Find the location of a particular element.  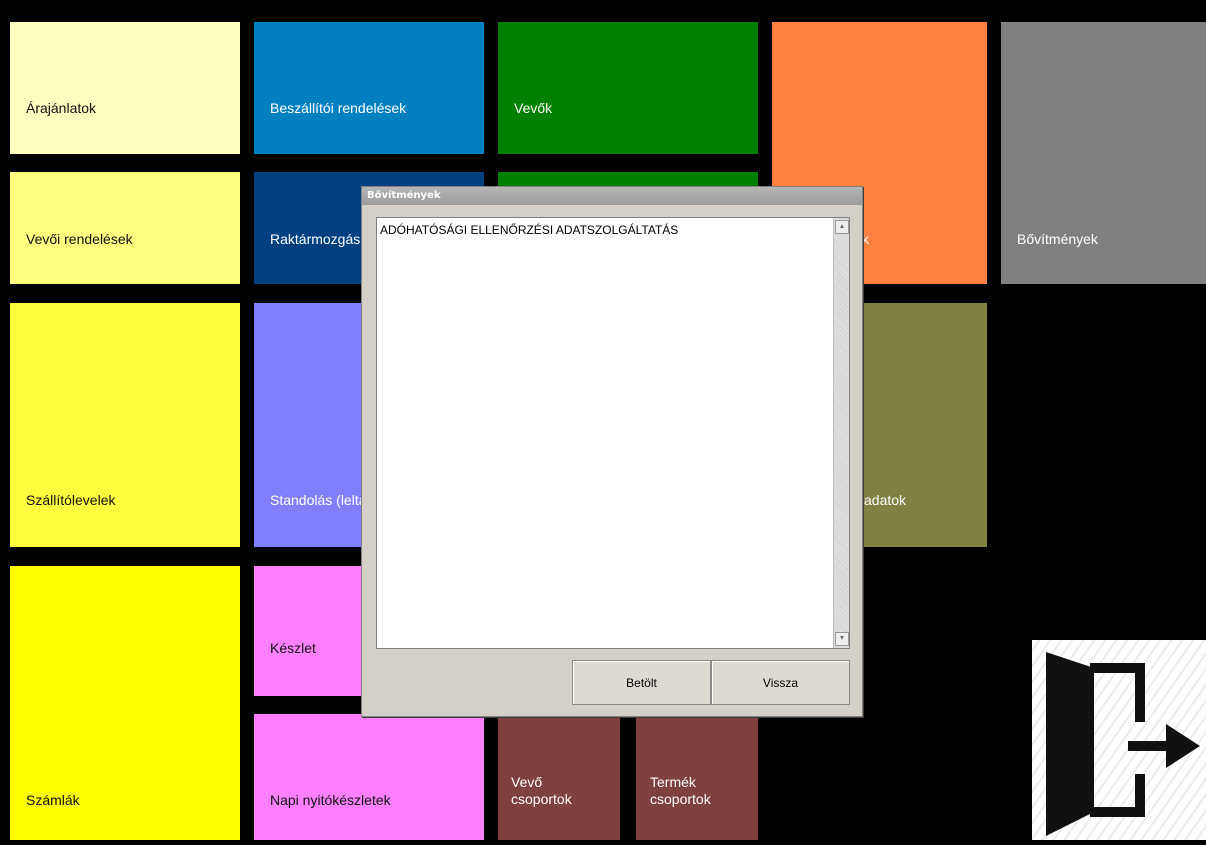

tile-label: Számlák is located at coordinates (53, 800).